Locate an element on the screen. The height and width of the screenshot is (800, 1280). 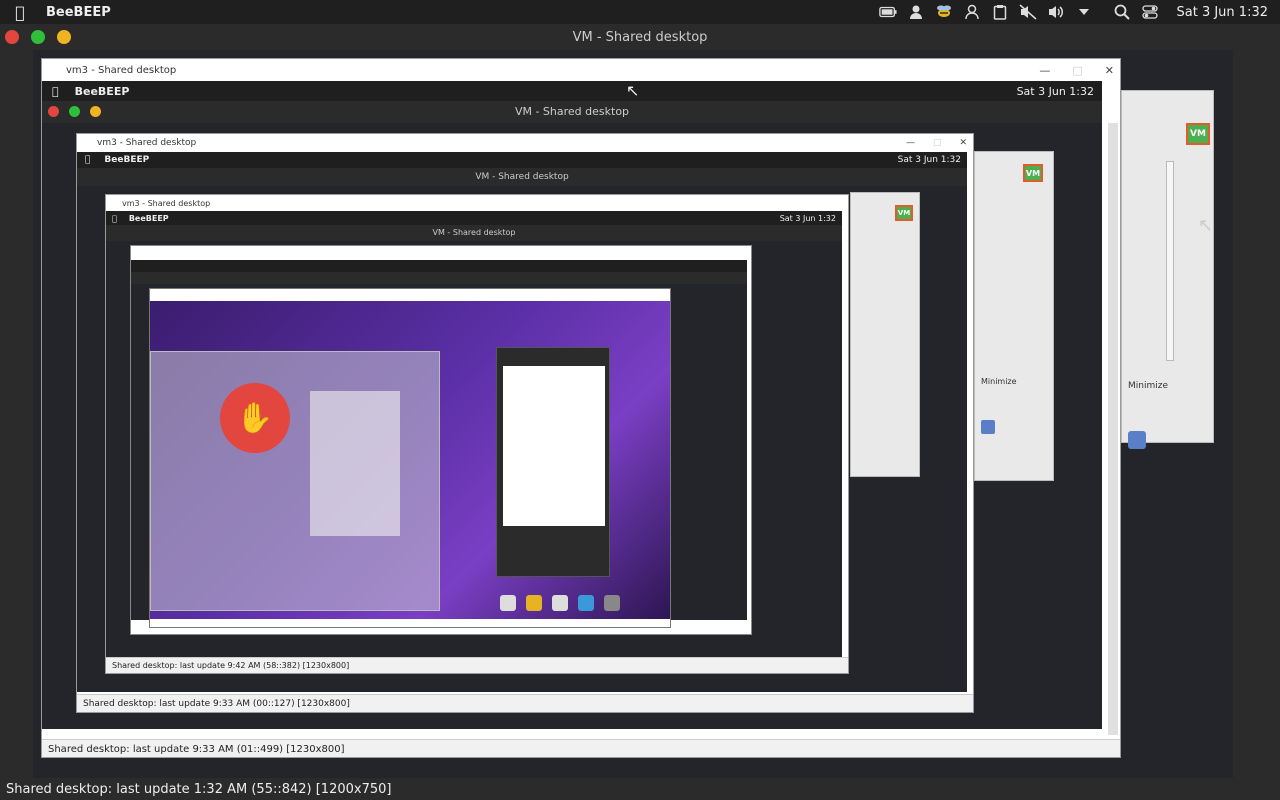
inner-clock-2: Sat 3 Jun 1:32 is located at coordinates (929, 160).